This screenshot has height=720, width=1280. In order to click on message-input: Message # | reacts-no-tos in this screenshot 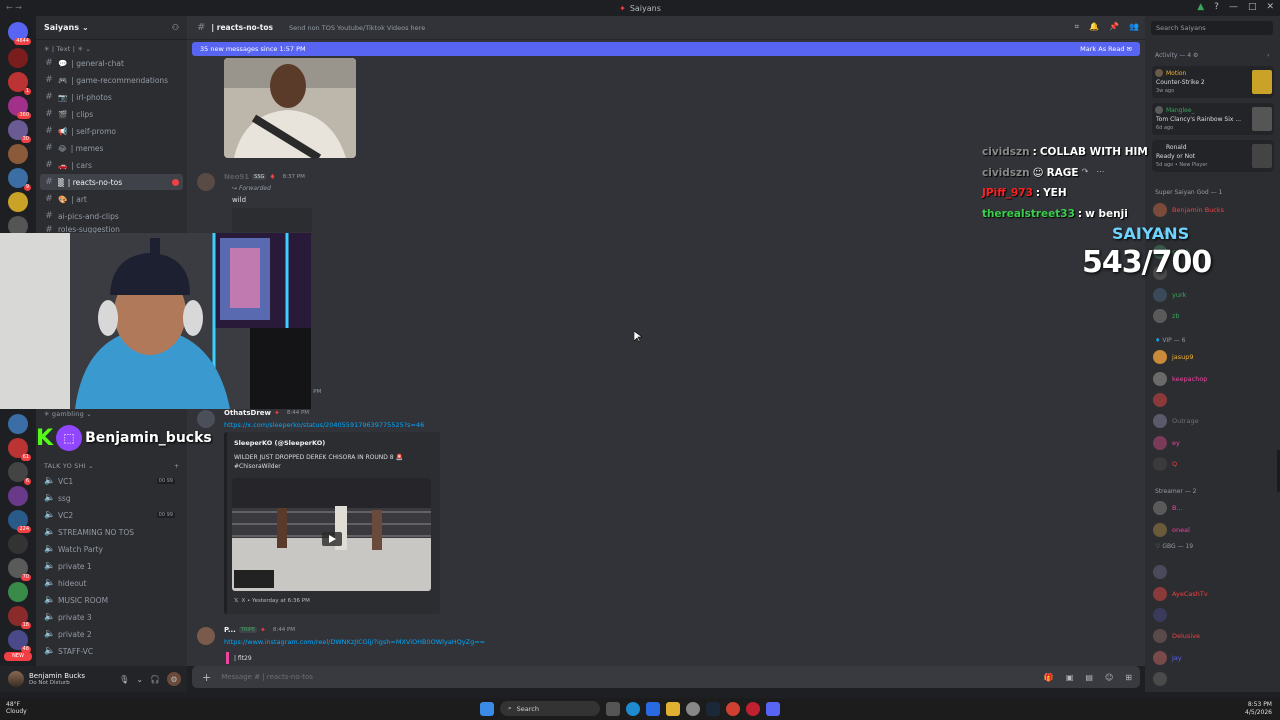, I will do `click(267, 677)`.